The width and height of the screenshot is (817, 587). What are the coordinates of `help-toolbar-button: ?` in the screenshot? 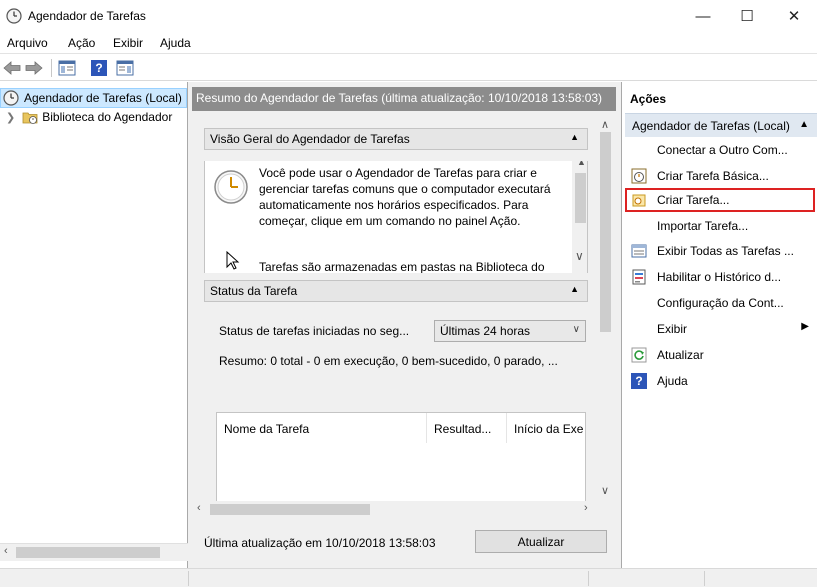 It's located at (99, 68).